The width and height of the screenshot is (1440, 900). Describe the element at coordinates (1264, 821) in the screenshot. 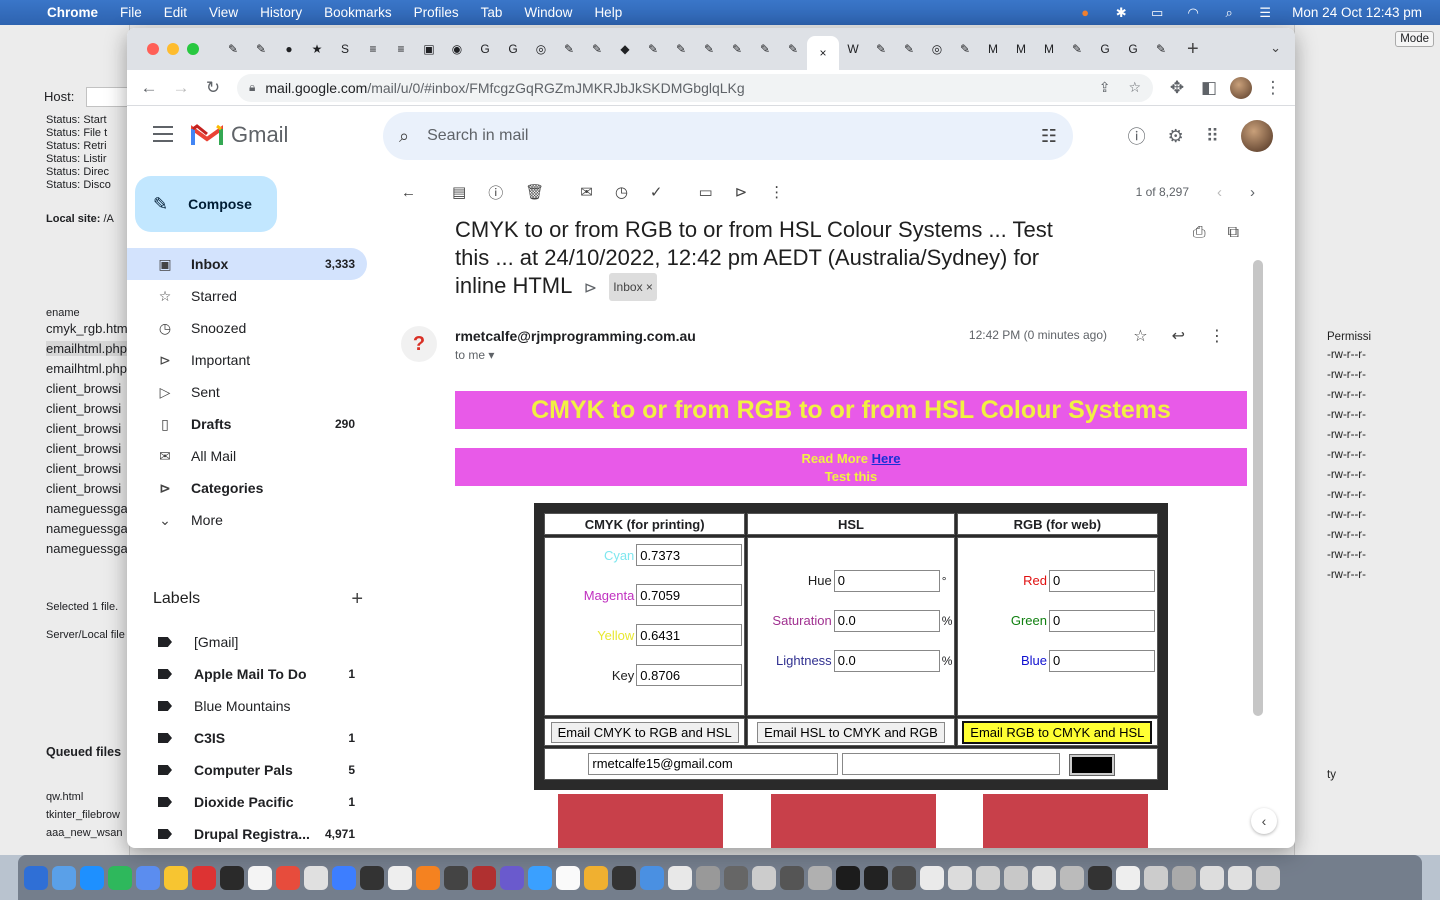

I see `side-panel-toggle-icon: ‹` at that location.